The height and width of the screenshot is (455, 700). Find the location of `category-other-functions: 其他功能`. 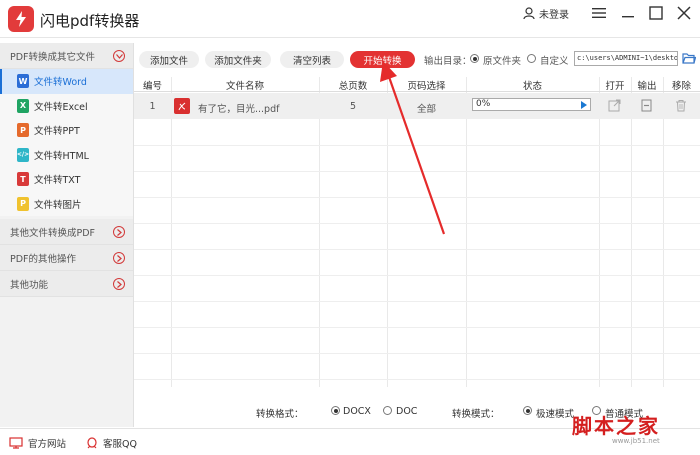

category-other-functions: 其他功能 is located at coordinates (66, 284).